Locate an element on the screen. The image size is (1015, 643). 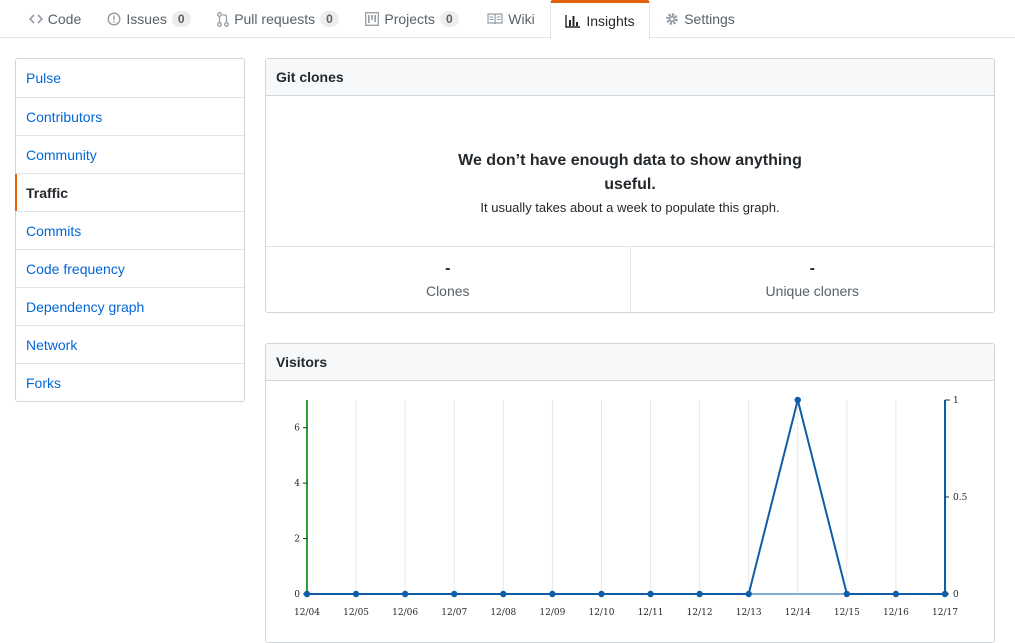
unique-cloners-label: Unique cloners is located at coordinates (812, 291).